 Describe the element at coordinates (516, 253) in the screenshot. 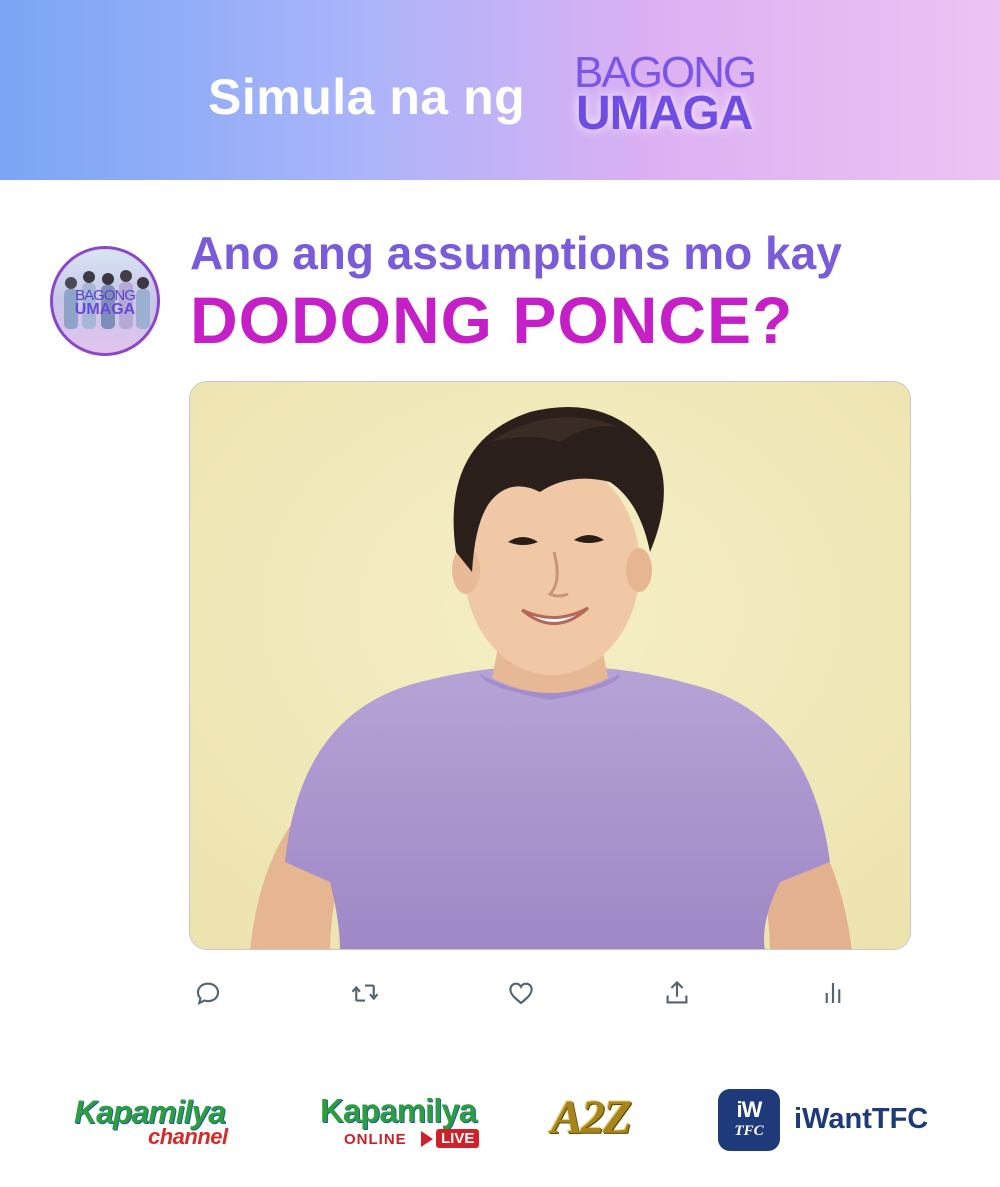

I see `post-headline-line1: Ano ang assumptions mo kay` at that location.